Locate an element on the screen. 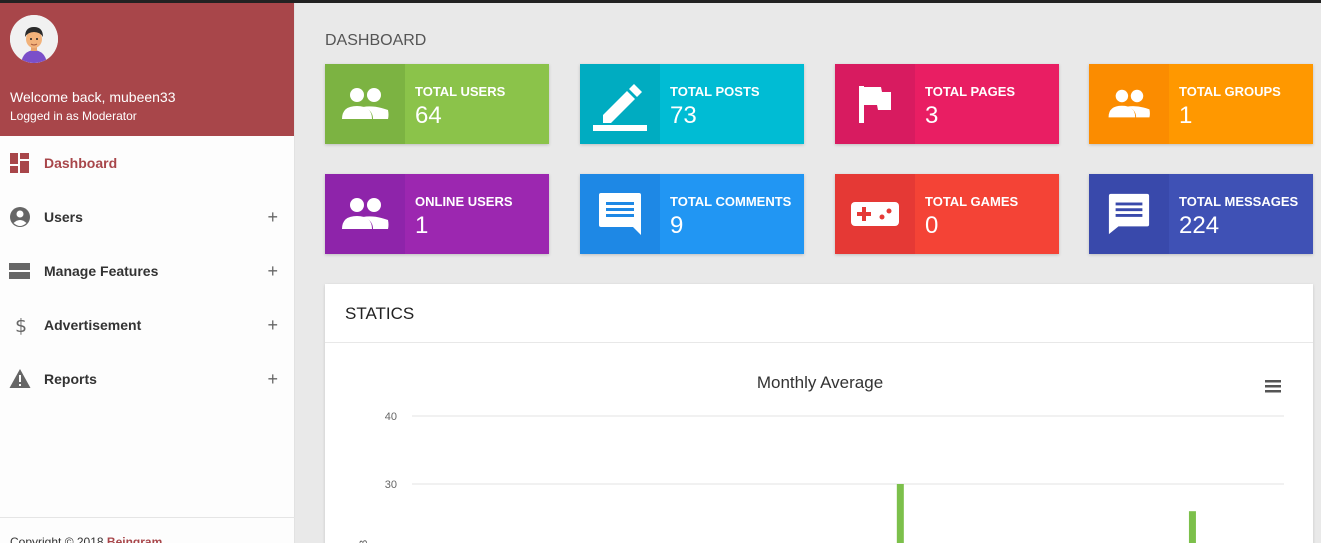 Image resolution: width=1321 pixels, height=543 pixels. card-total-games: TOTAL GAMES 0 is located at coordinates (947, 214).